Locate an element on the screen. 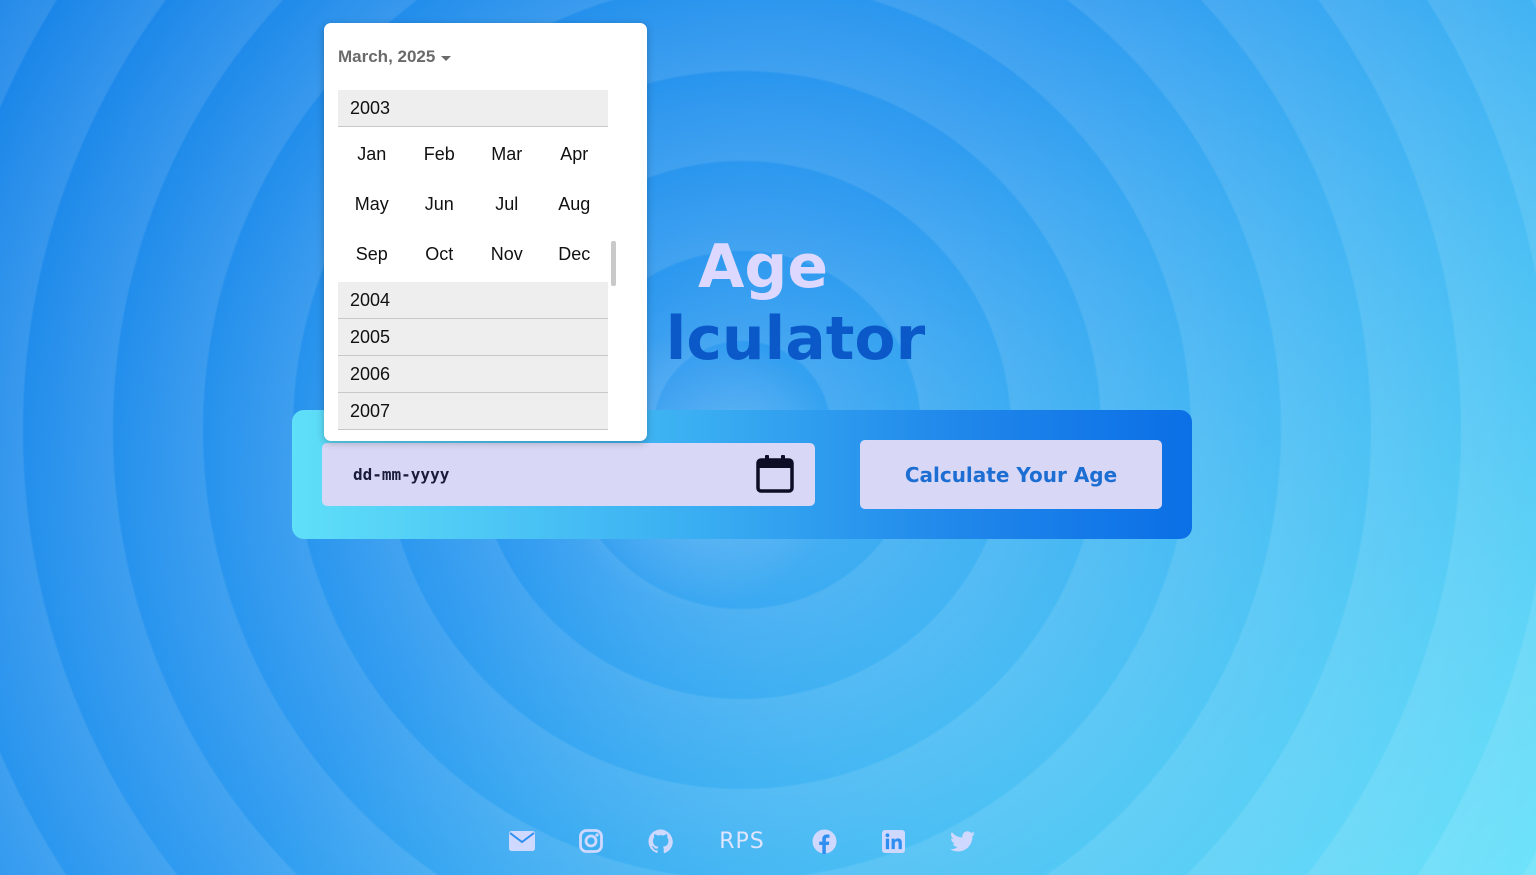 The width and height of the screenshot is (1536, 875). month-may: May is located at coordinates (372, 204).